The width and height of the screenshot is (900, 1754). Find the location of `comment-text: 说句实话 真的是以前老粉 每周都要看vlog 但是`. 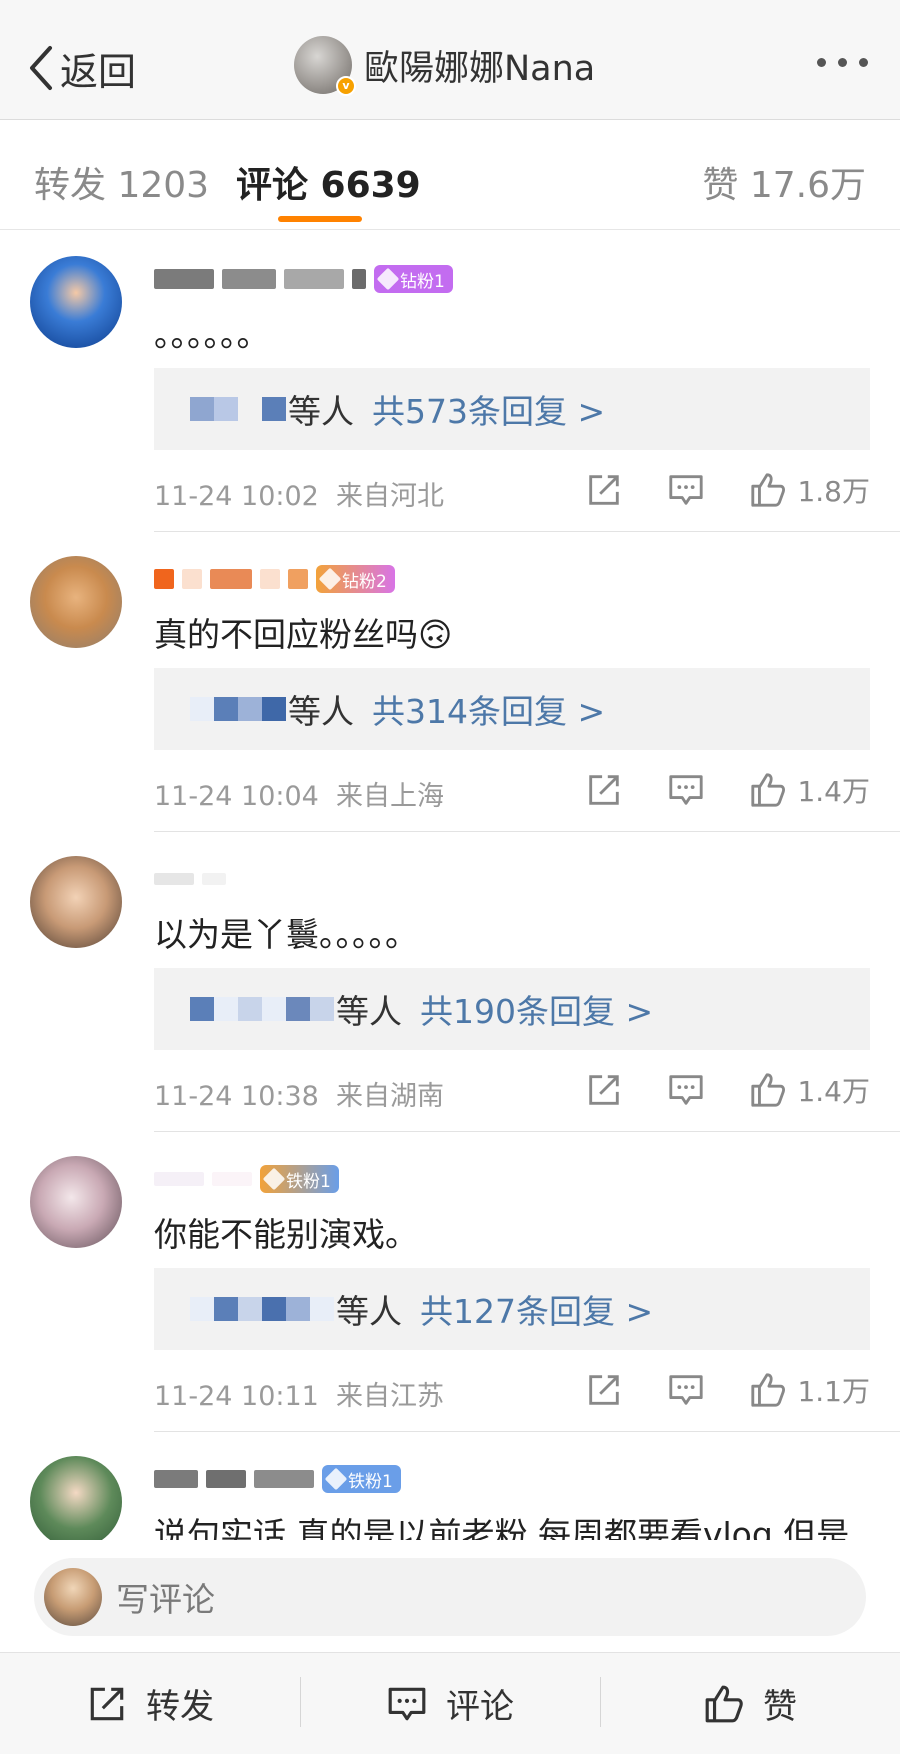

comment-text: 说句实话 真的是以前老粉 每周都要看vlog 但是 is located at coordinates (502, 1527).